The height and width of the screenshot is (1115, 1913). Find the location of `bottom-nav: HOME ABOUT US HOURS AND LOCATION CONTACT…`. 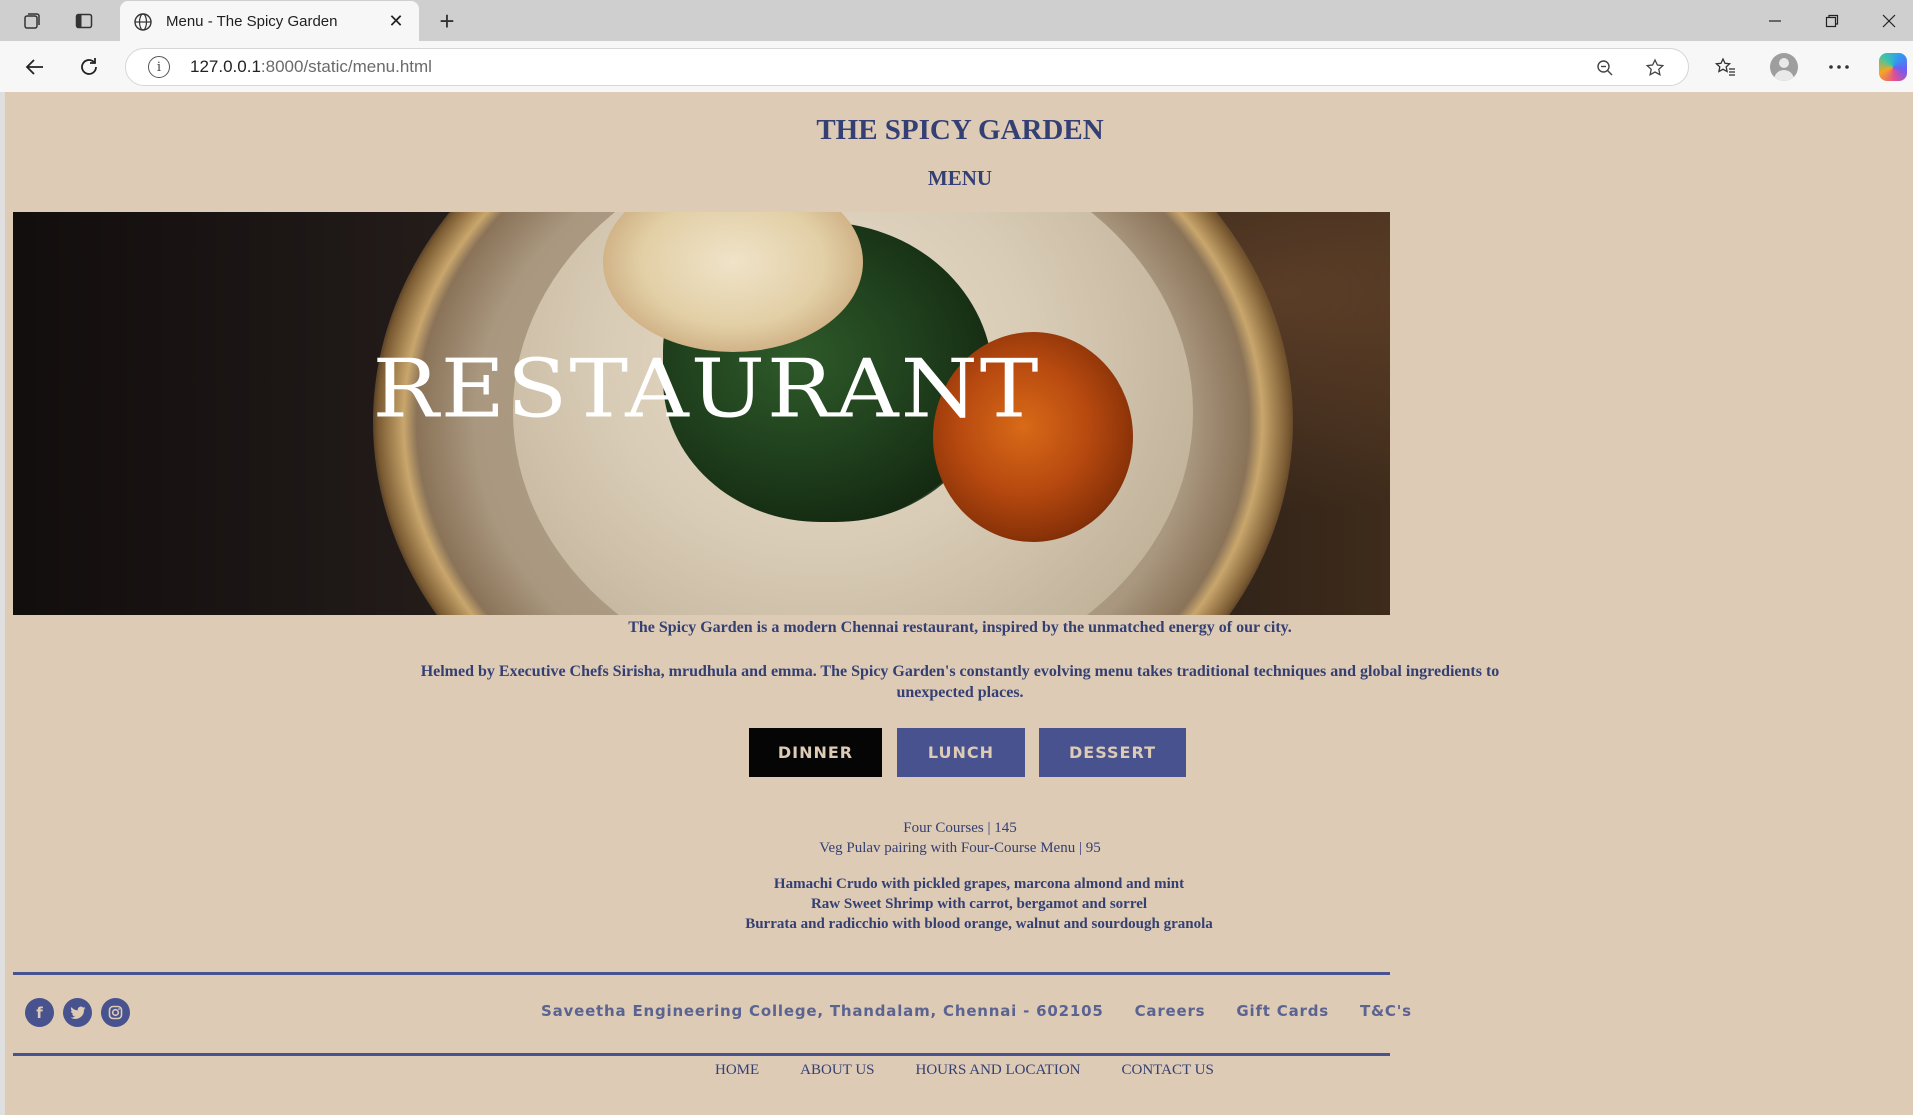

bottom-nav: HOME ABOUT US HOURS AND LOCATION CONTACT… is located at coordinates (985, 1070).